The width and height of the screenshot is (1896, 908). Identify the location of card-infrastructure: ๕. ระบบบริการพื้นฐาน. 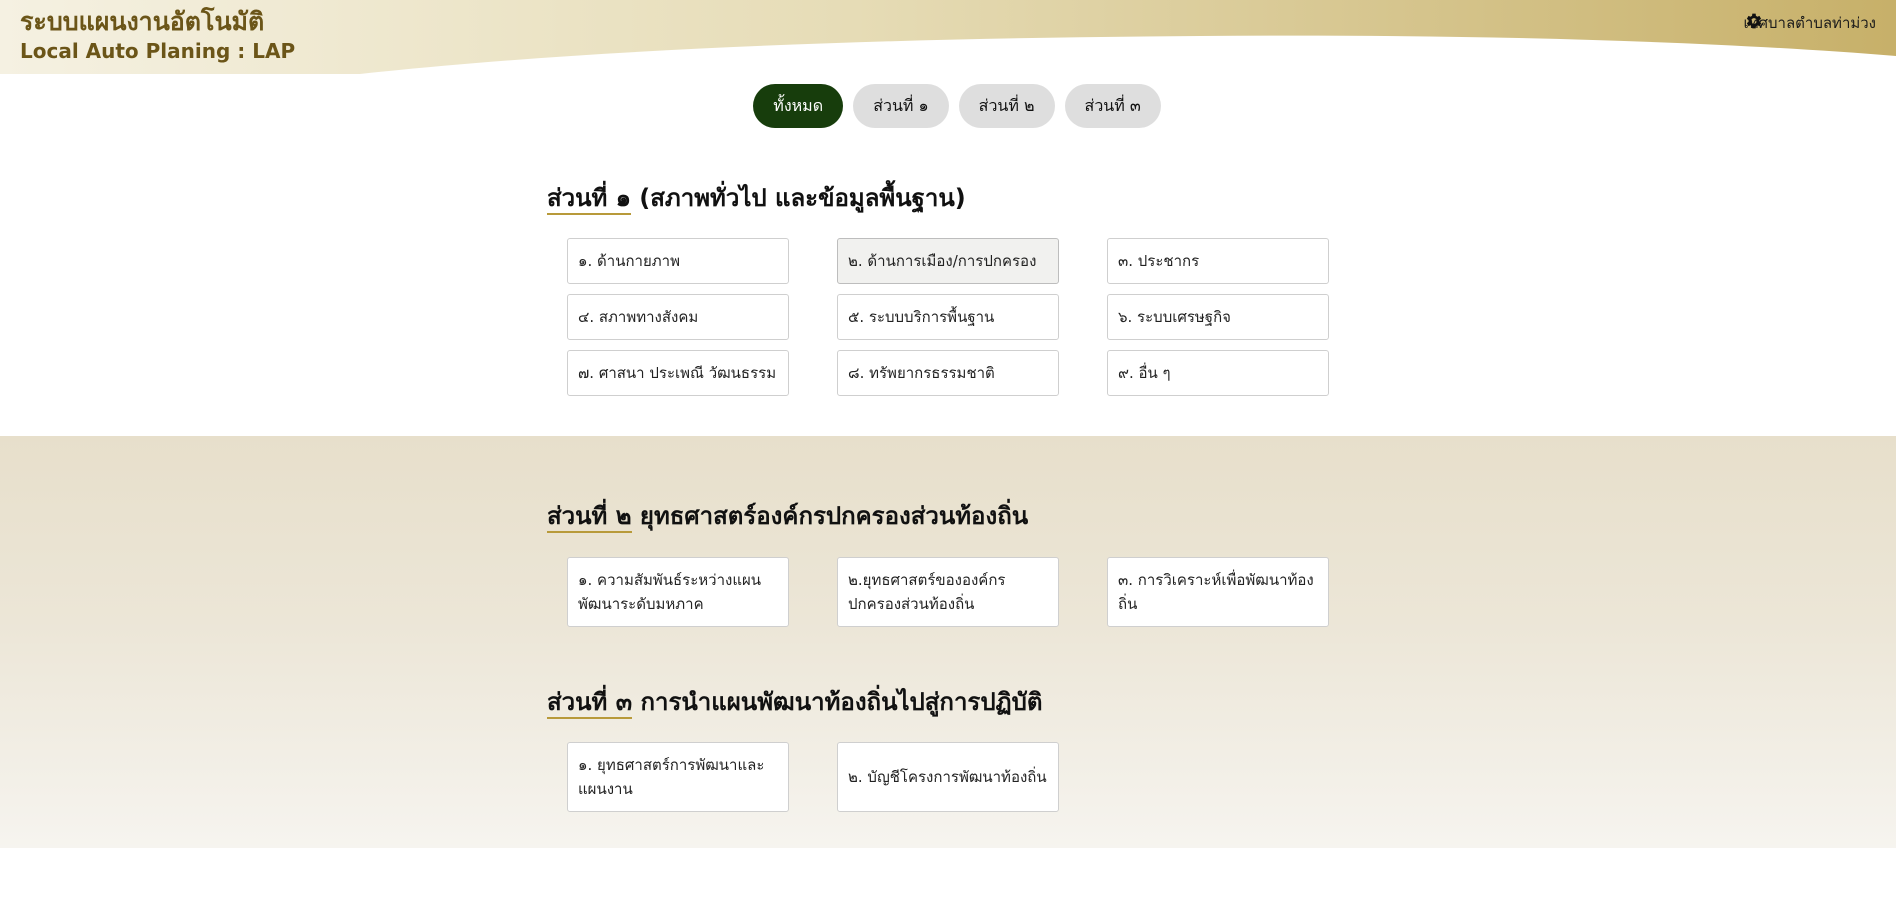
(948, 317).